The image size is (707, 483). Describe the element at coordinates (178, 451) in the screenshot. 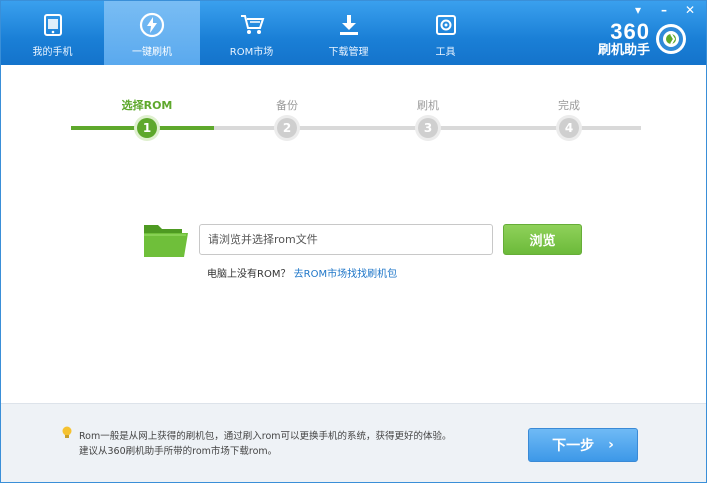

I see `tip-line-2: 建议从360刷机助手所带的rom市场下载rom。` at that location.